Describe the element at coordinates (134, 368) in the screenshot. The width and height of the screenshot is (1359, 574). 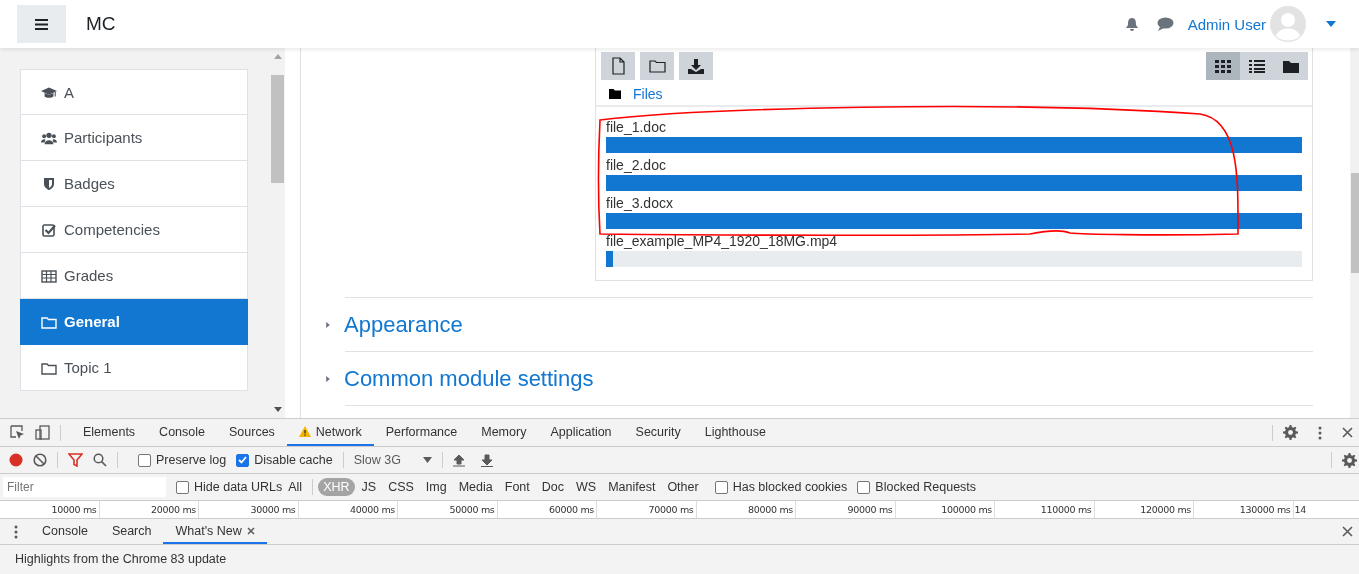
I see `nav-item: Topic 1` at that location.